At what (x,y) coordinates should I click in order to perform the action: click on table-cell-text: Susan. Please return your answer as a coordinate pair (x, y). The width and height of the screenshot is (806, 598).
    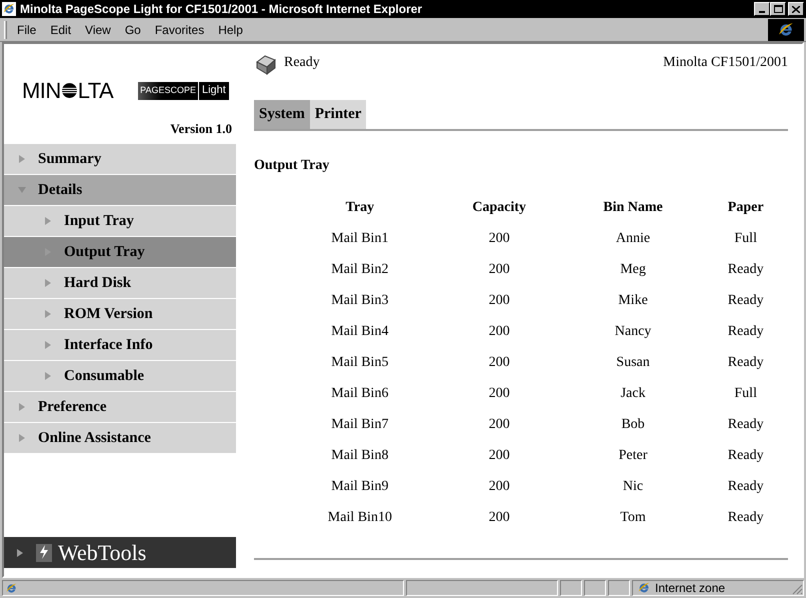
    Looking at the image, I should click on (633, 363).